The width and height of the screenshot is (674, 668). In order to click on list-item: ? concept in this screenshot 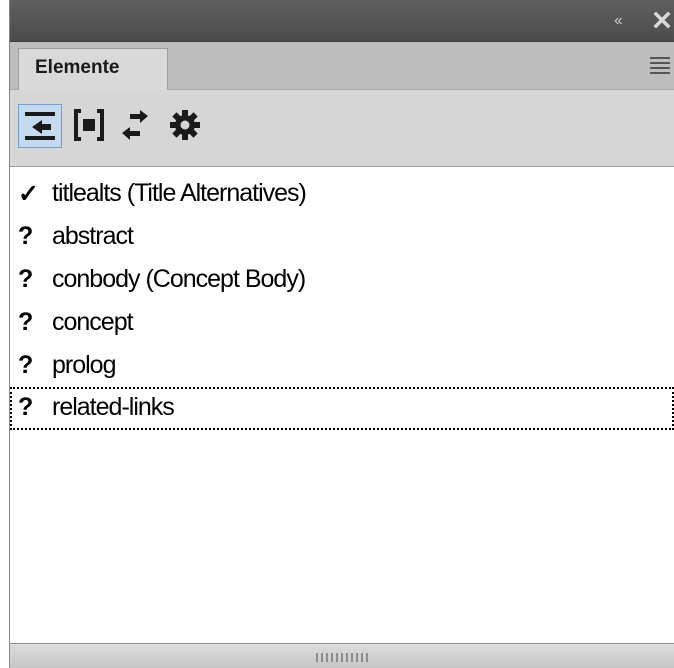, I will do `click(342, 323)`.